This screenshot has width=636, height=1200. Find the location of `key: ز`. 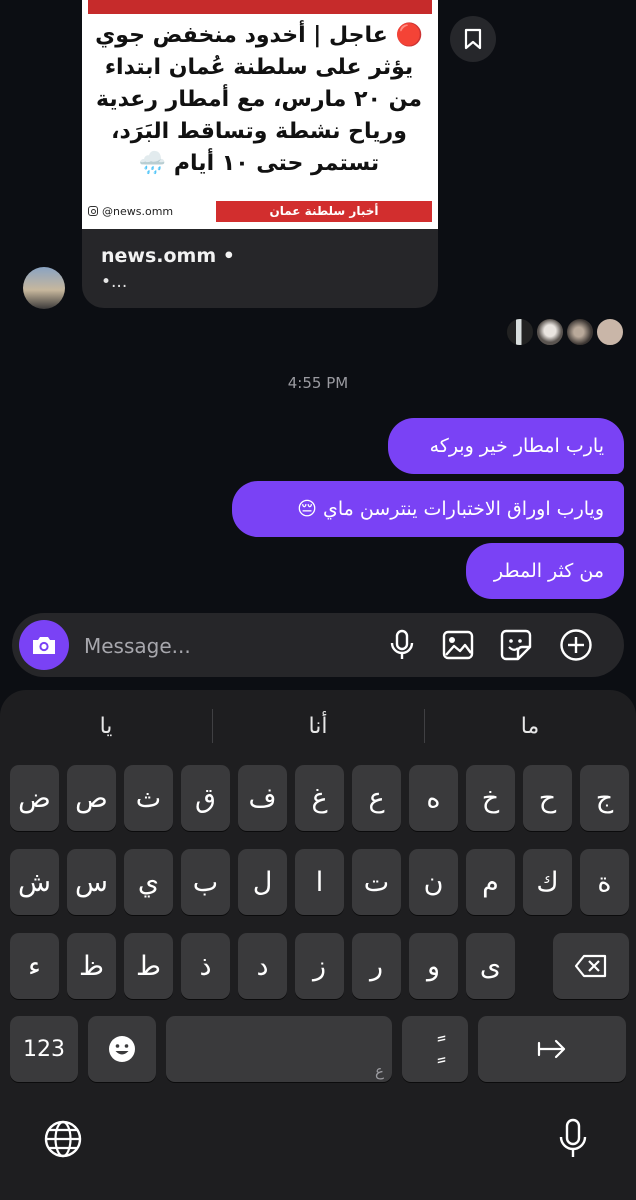

key: ز is located at coordinates (319, 966).